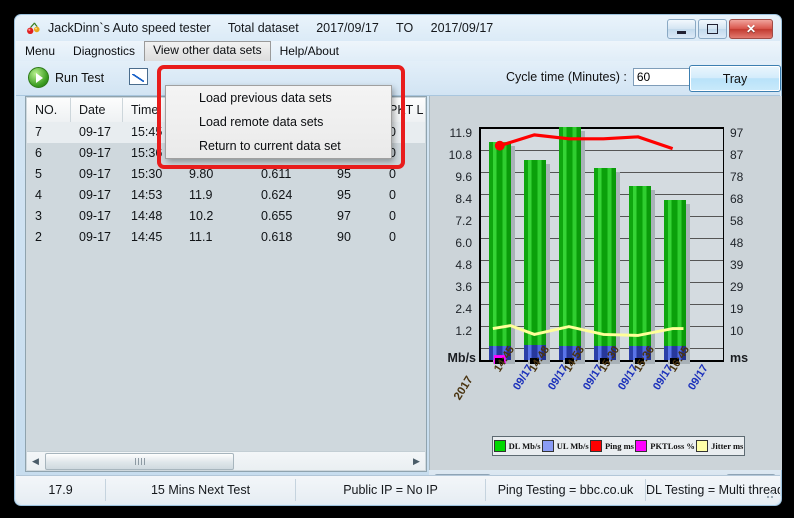  Describe the element at coordinates (38, 237) in the screenshot. I see `cell-no: 2` at that location.